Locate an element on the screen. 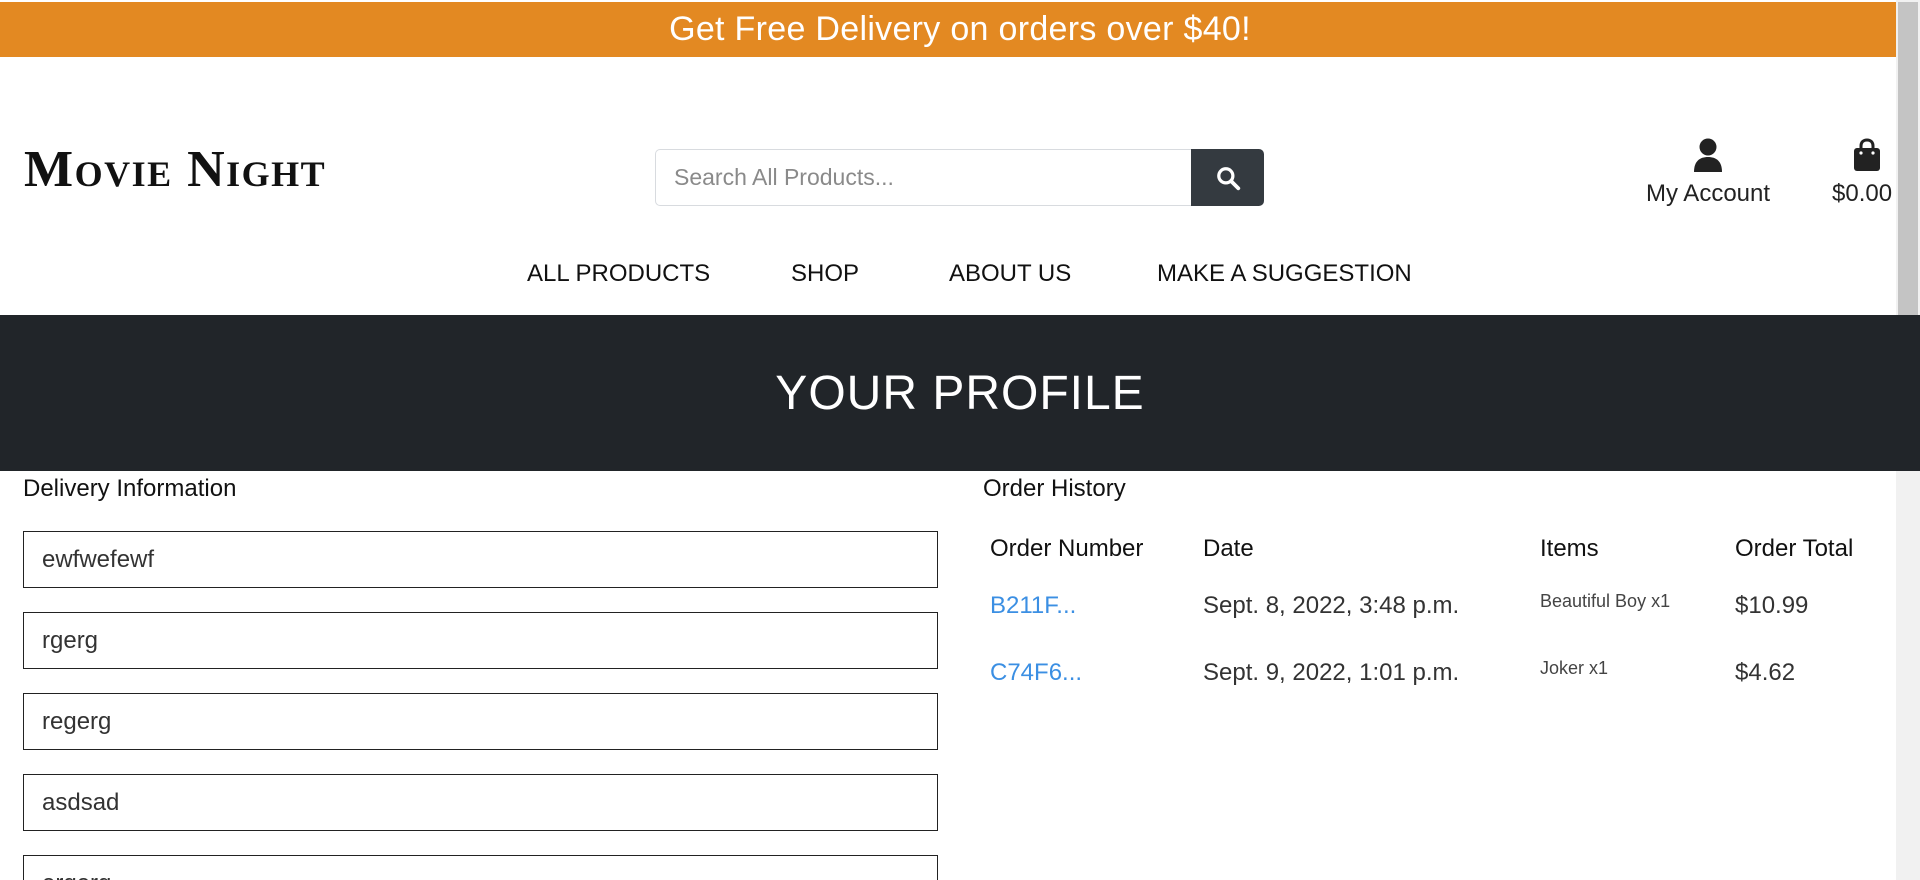  search-icon is located at coordinates (1228, 178).